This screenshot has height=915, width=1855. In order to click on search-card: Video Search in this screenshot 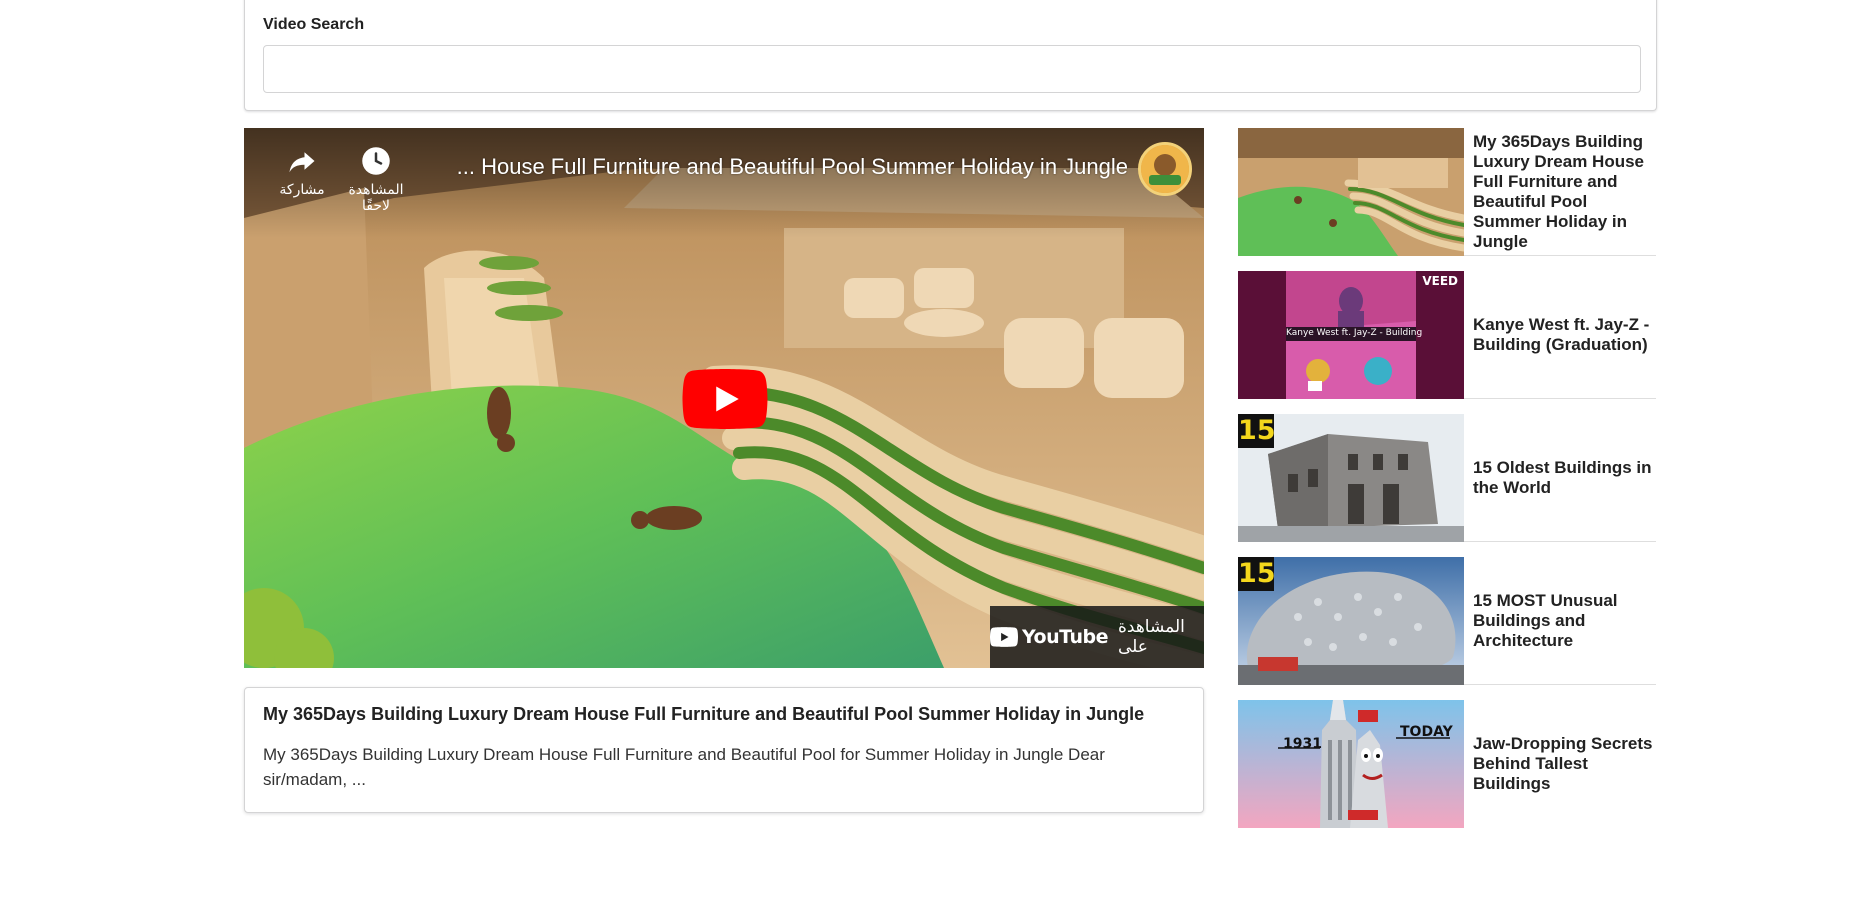, I will do `click(950, 55)`.